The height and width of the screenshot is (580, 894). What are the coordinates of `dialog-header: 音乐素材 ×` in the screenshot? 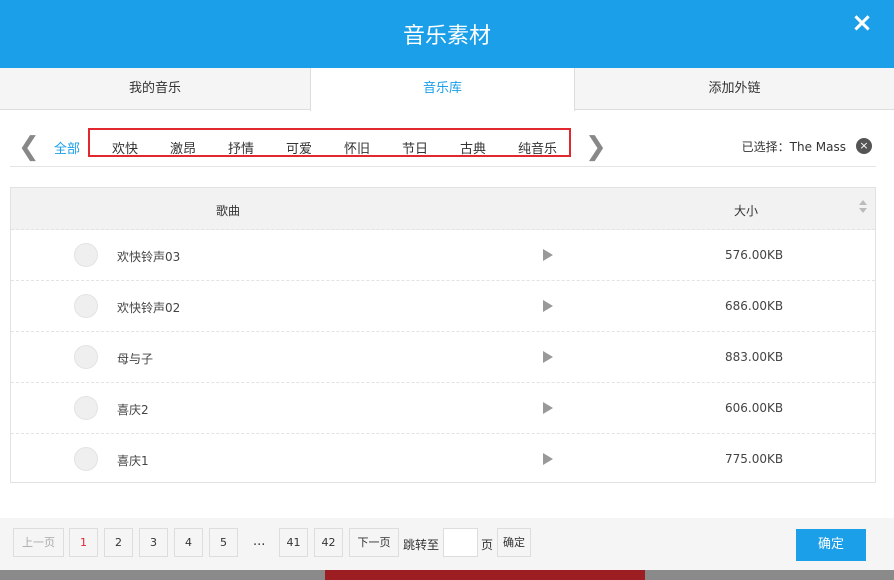 It's located at (447, 34).